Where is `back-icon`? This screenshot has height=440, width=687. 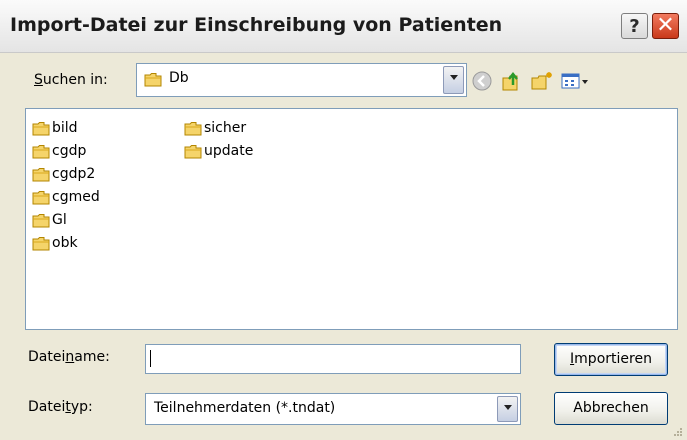 back-icon is located at coordinates (482, 81).